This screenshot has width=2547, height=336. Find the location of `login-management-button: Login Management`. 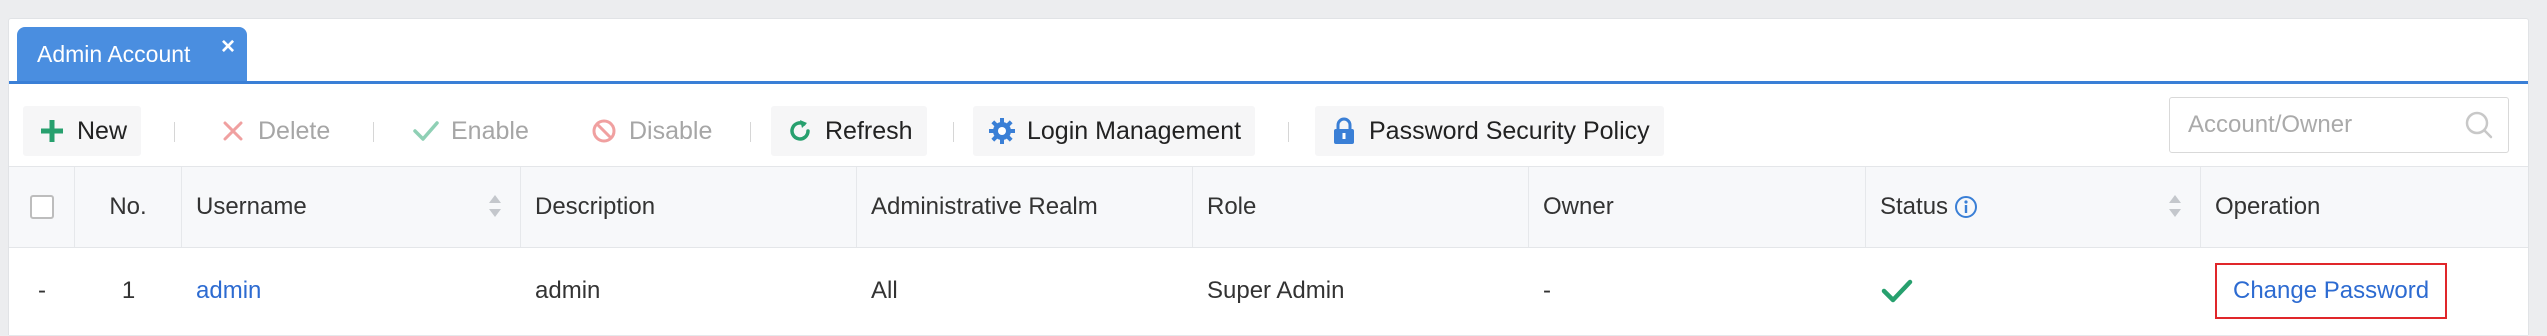

login-management-button: Login Management is located at coordinates (1114, 131).